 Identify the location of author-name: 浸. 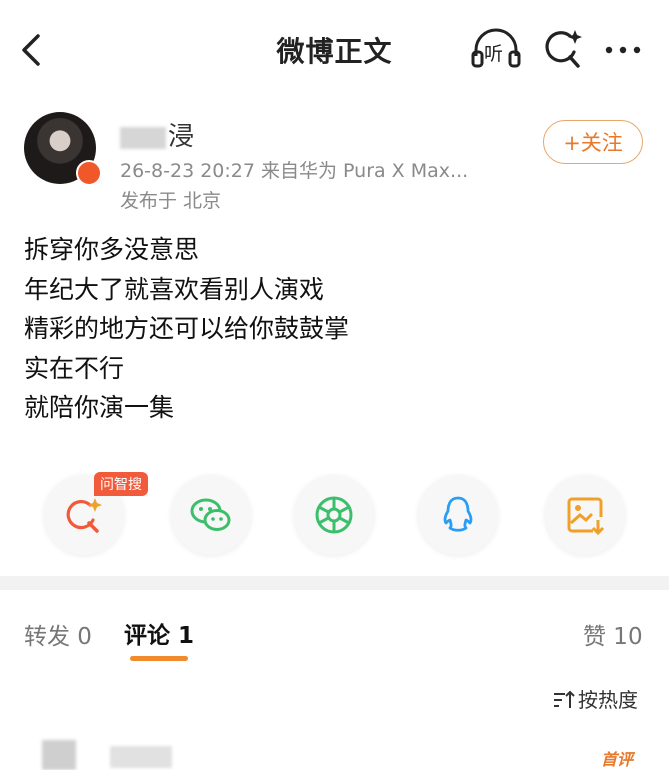
(157, 134).